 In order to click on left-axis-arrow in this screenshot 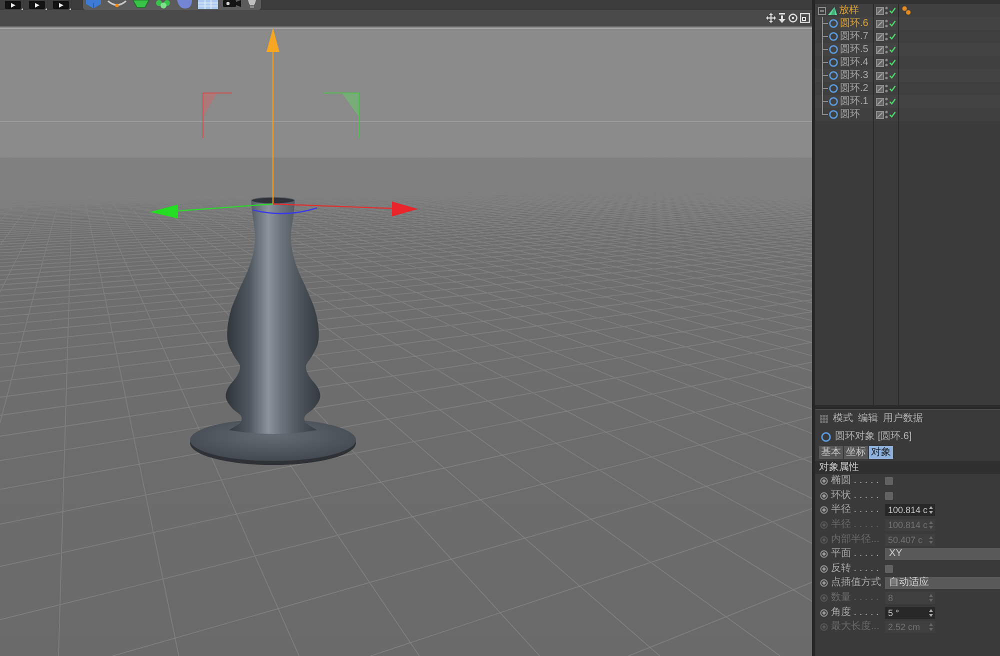, I will do `click(212, 210)`.